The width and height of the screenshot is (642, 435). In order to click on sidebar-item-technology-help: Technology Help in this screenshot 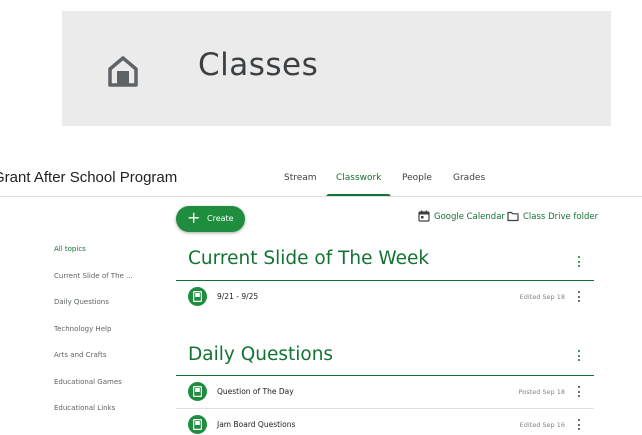, I will do `click(82, 329)`.